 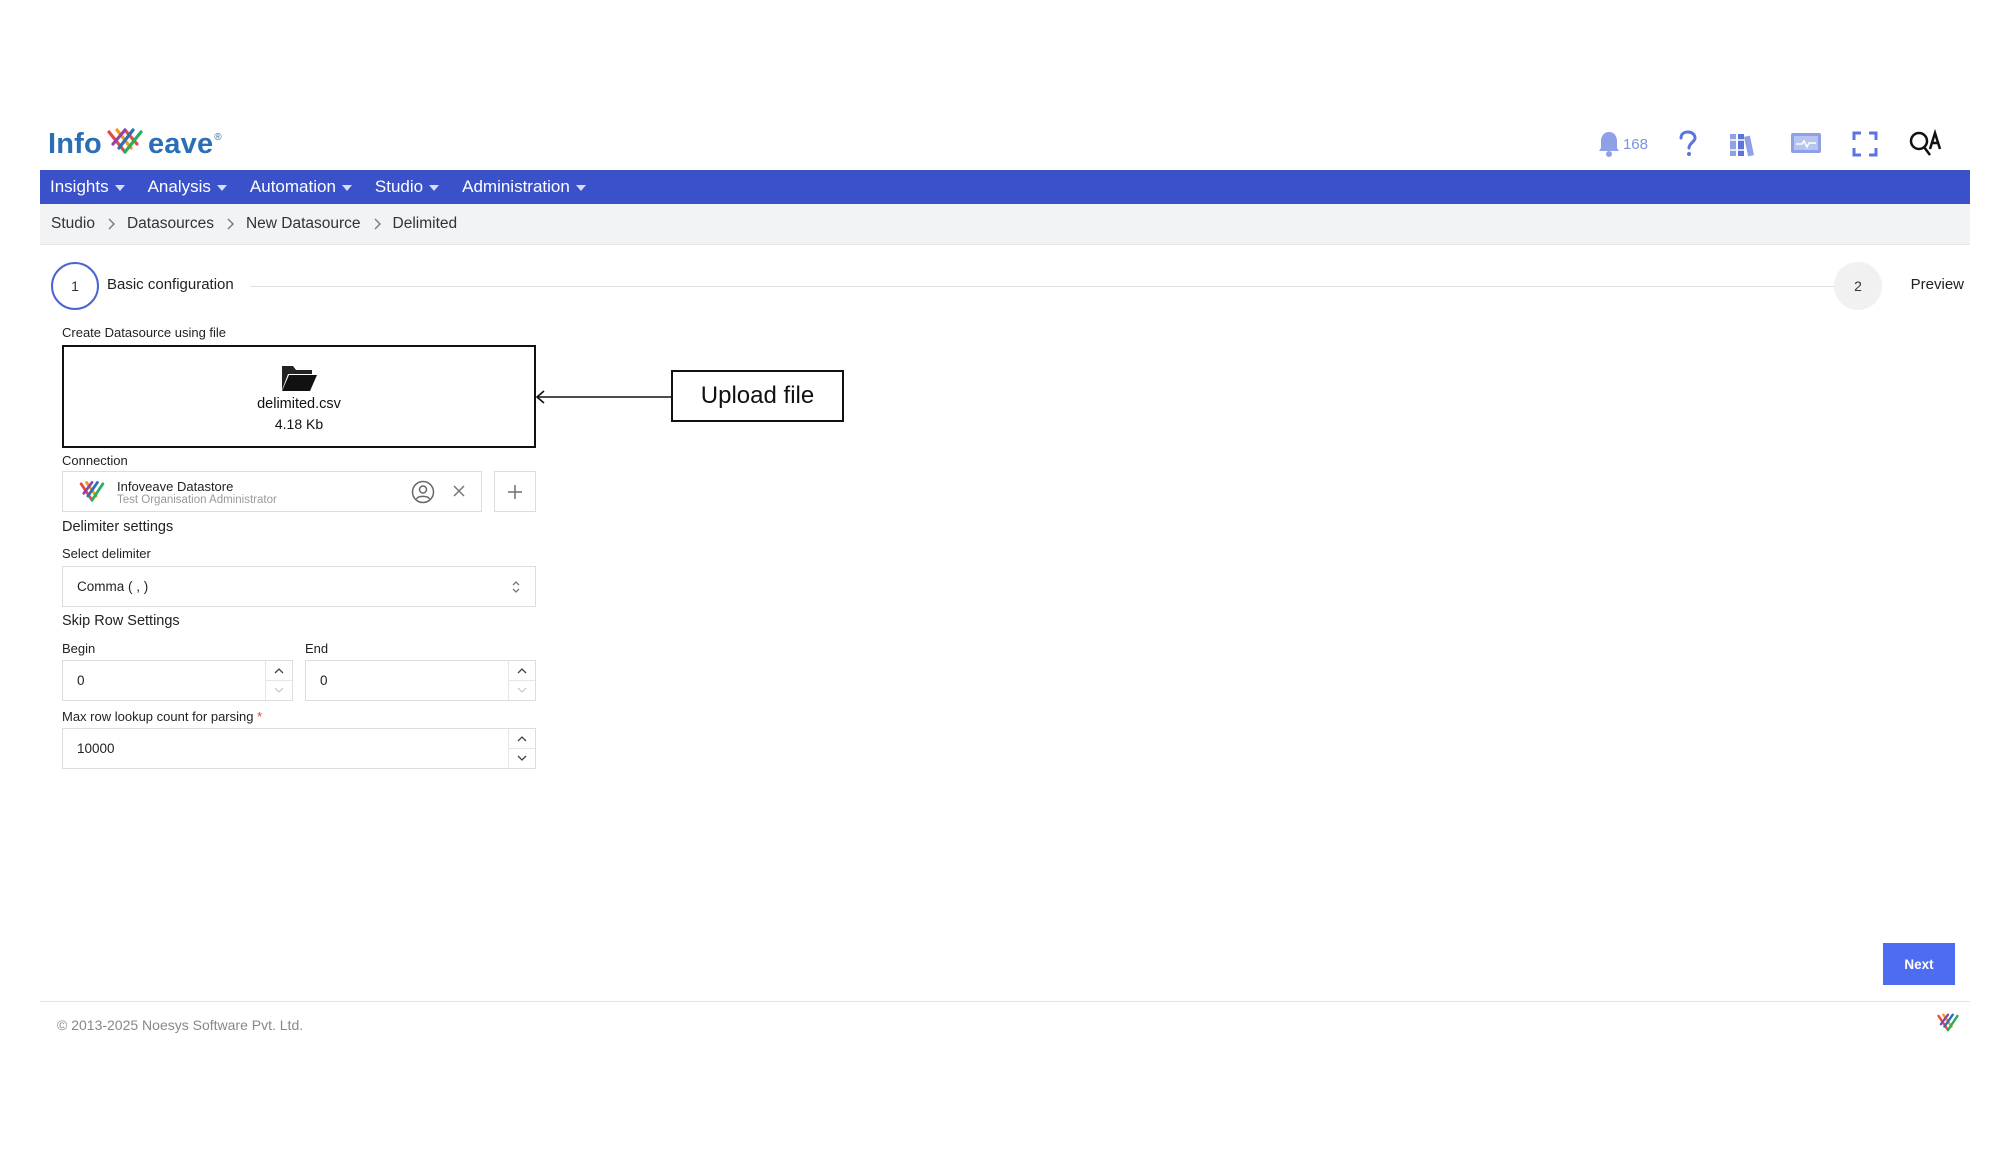 I want to click on max-row-label: Max row lookup count for parsing *, so click(x=162, y=716).